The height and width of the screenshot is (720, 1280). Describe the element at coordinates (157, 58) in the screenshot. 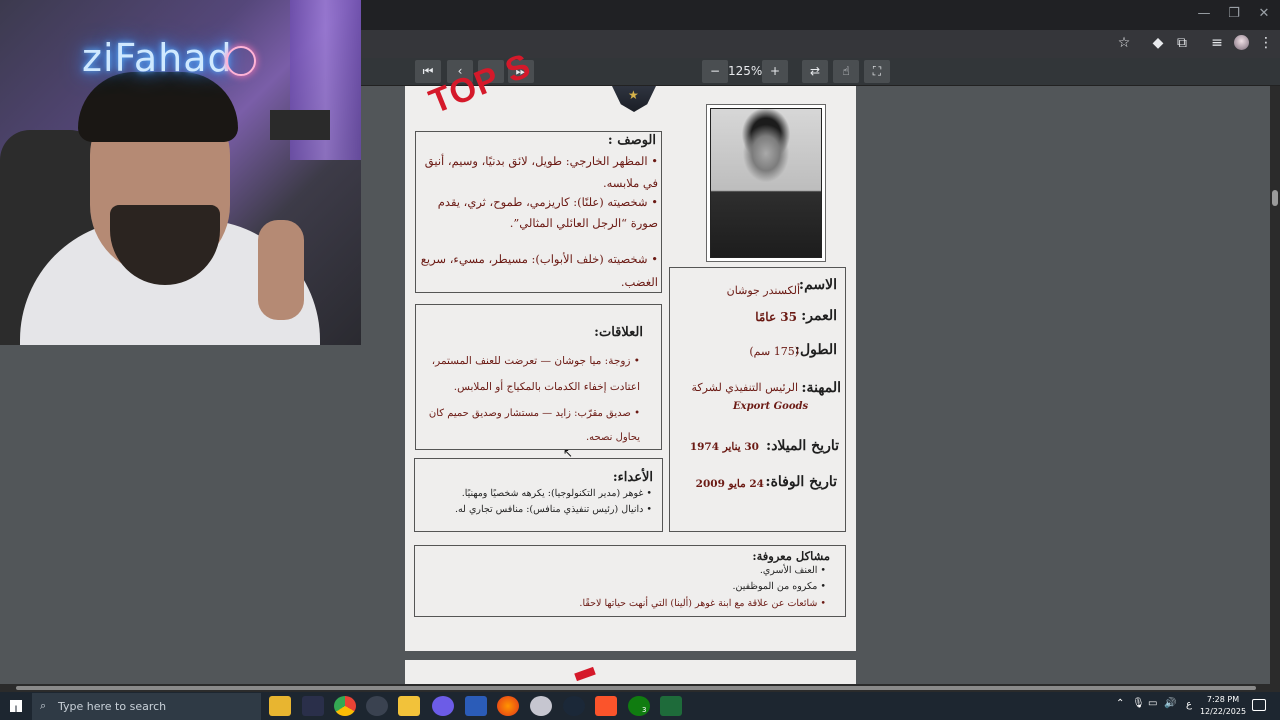

I see `neon-sign: ziFahad` at that location.